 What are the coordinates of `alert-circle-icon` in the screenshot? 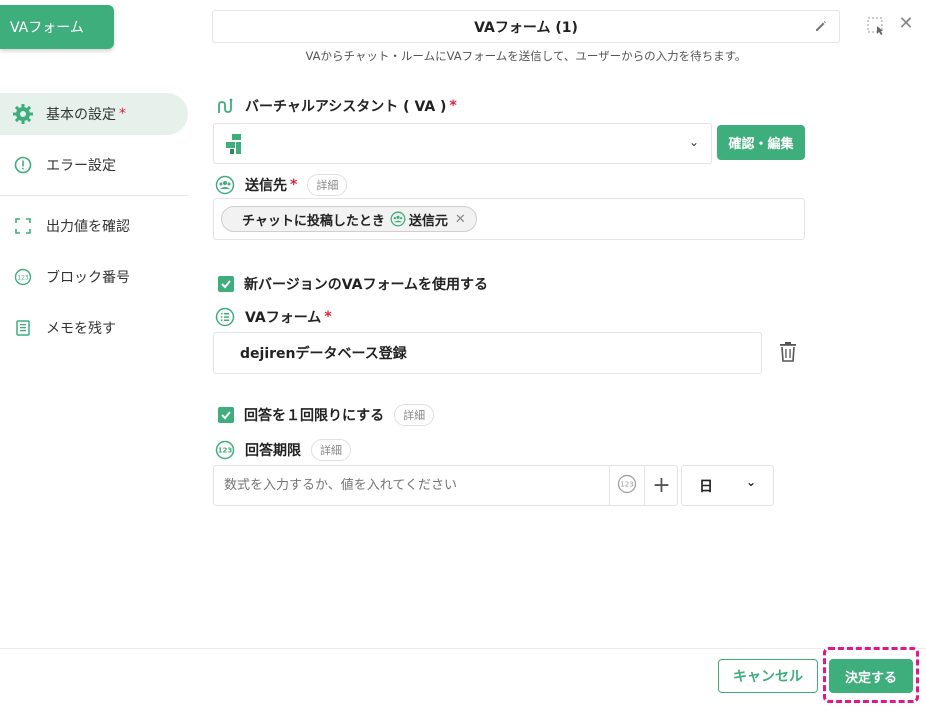 It's located at (23, 165).